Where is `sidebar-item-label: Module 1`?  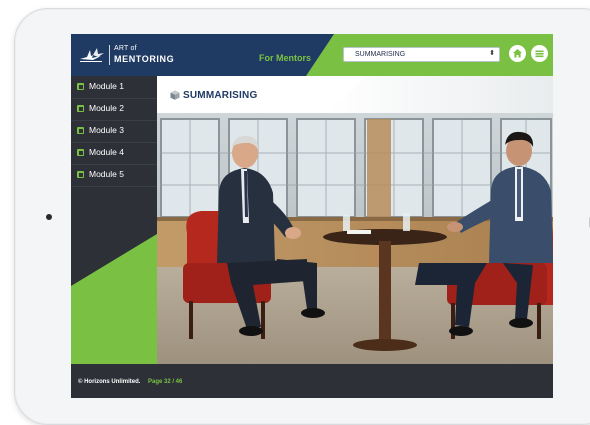
sidebar-item-label: Module 1 is located at coordinates (106, 86).